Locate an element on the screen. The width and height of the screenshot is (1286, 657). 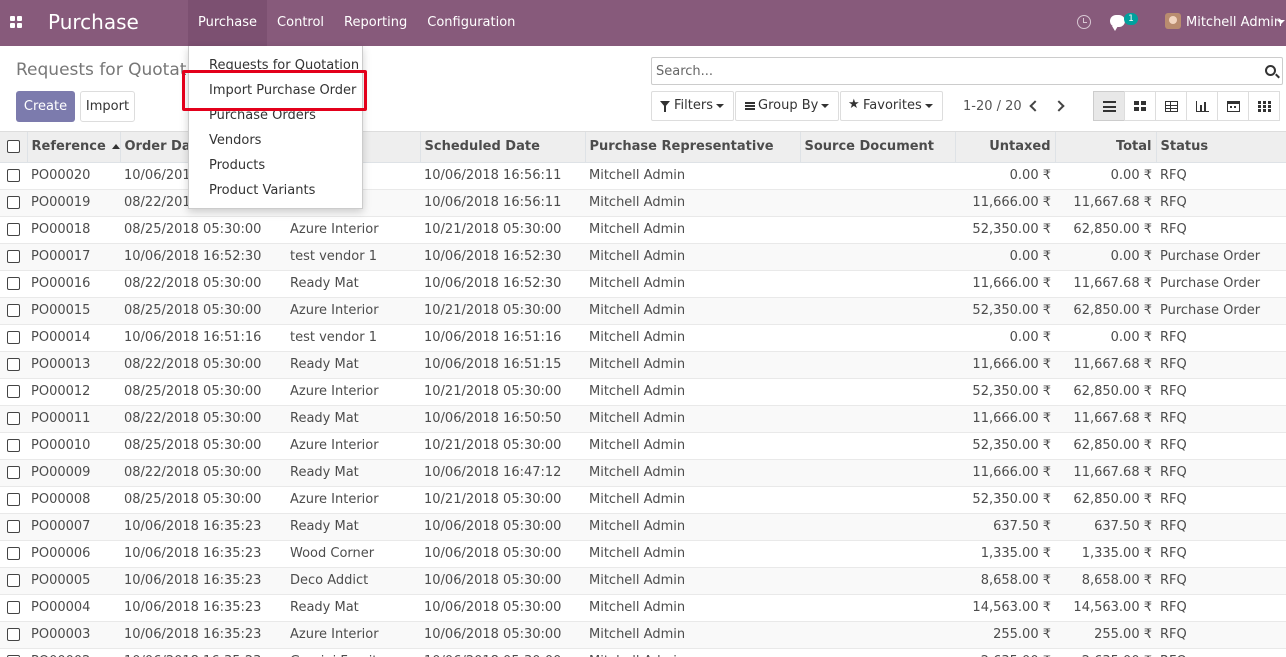
cell-scheduled-date: 10/06/2018 05:30:00 is located at coordinates (502, 608).